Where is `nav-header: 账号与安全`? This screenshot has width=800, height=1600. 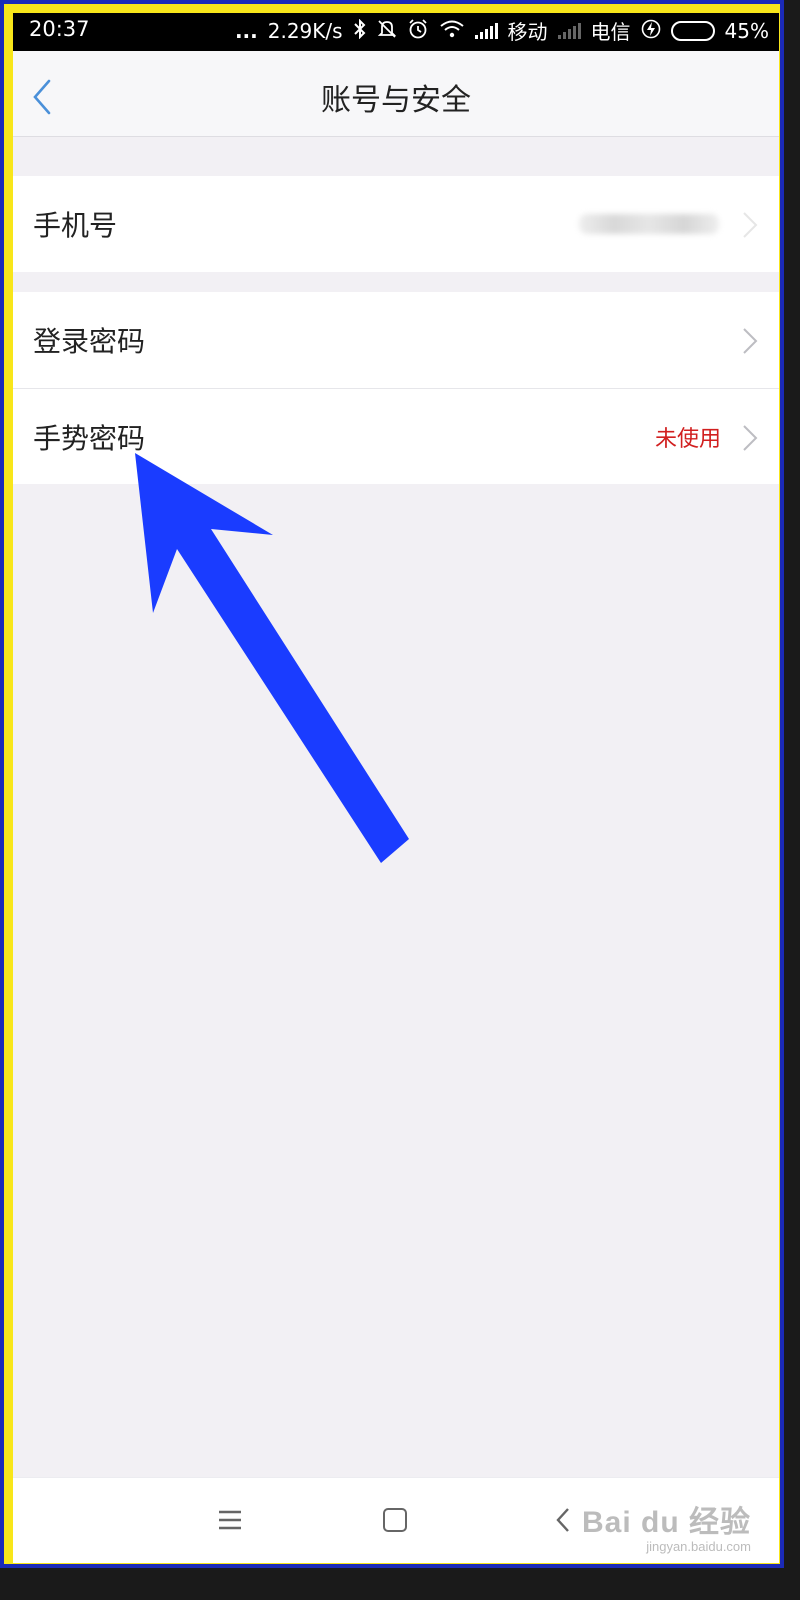 nav-header: 账号与安全 is located at coordinates (396, 94).